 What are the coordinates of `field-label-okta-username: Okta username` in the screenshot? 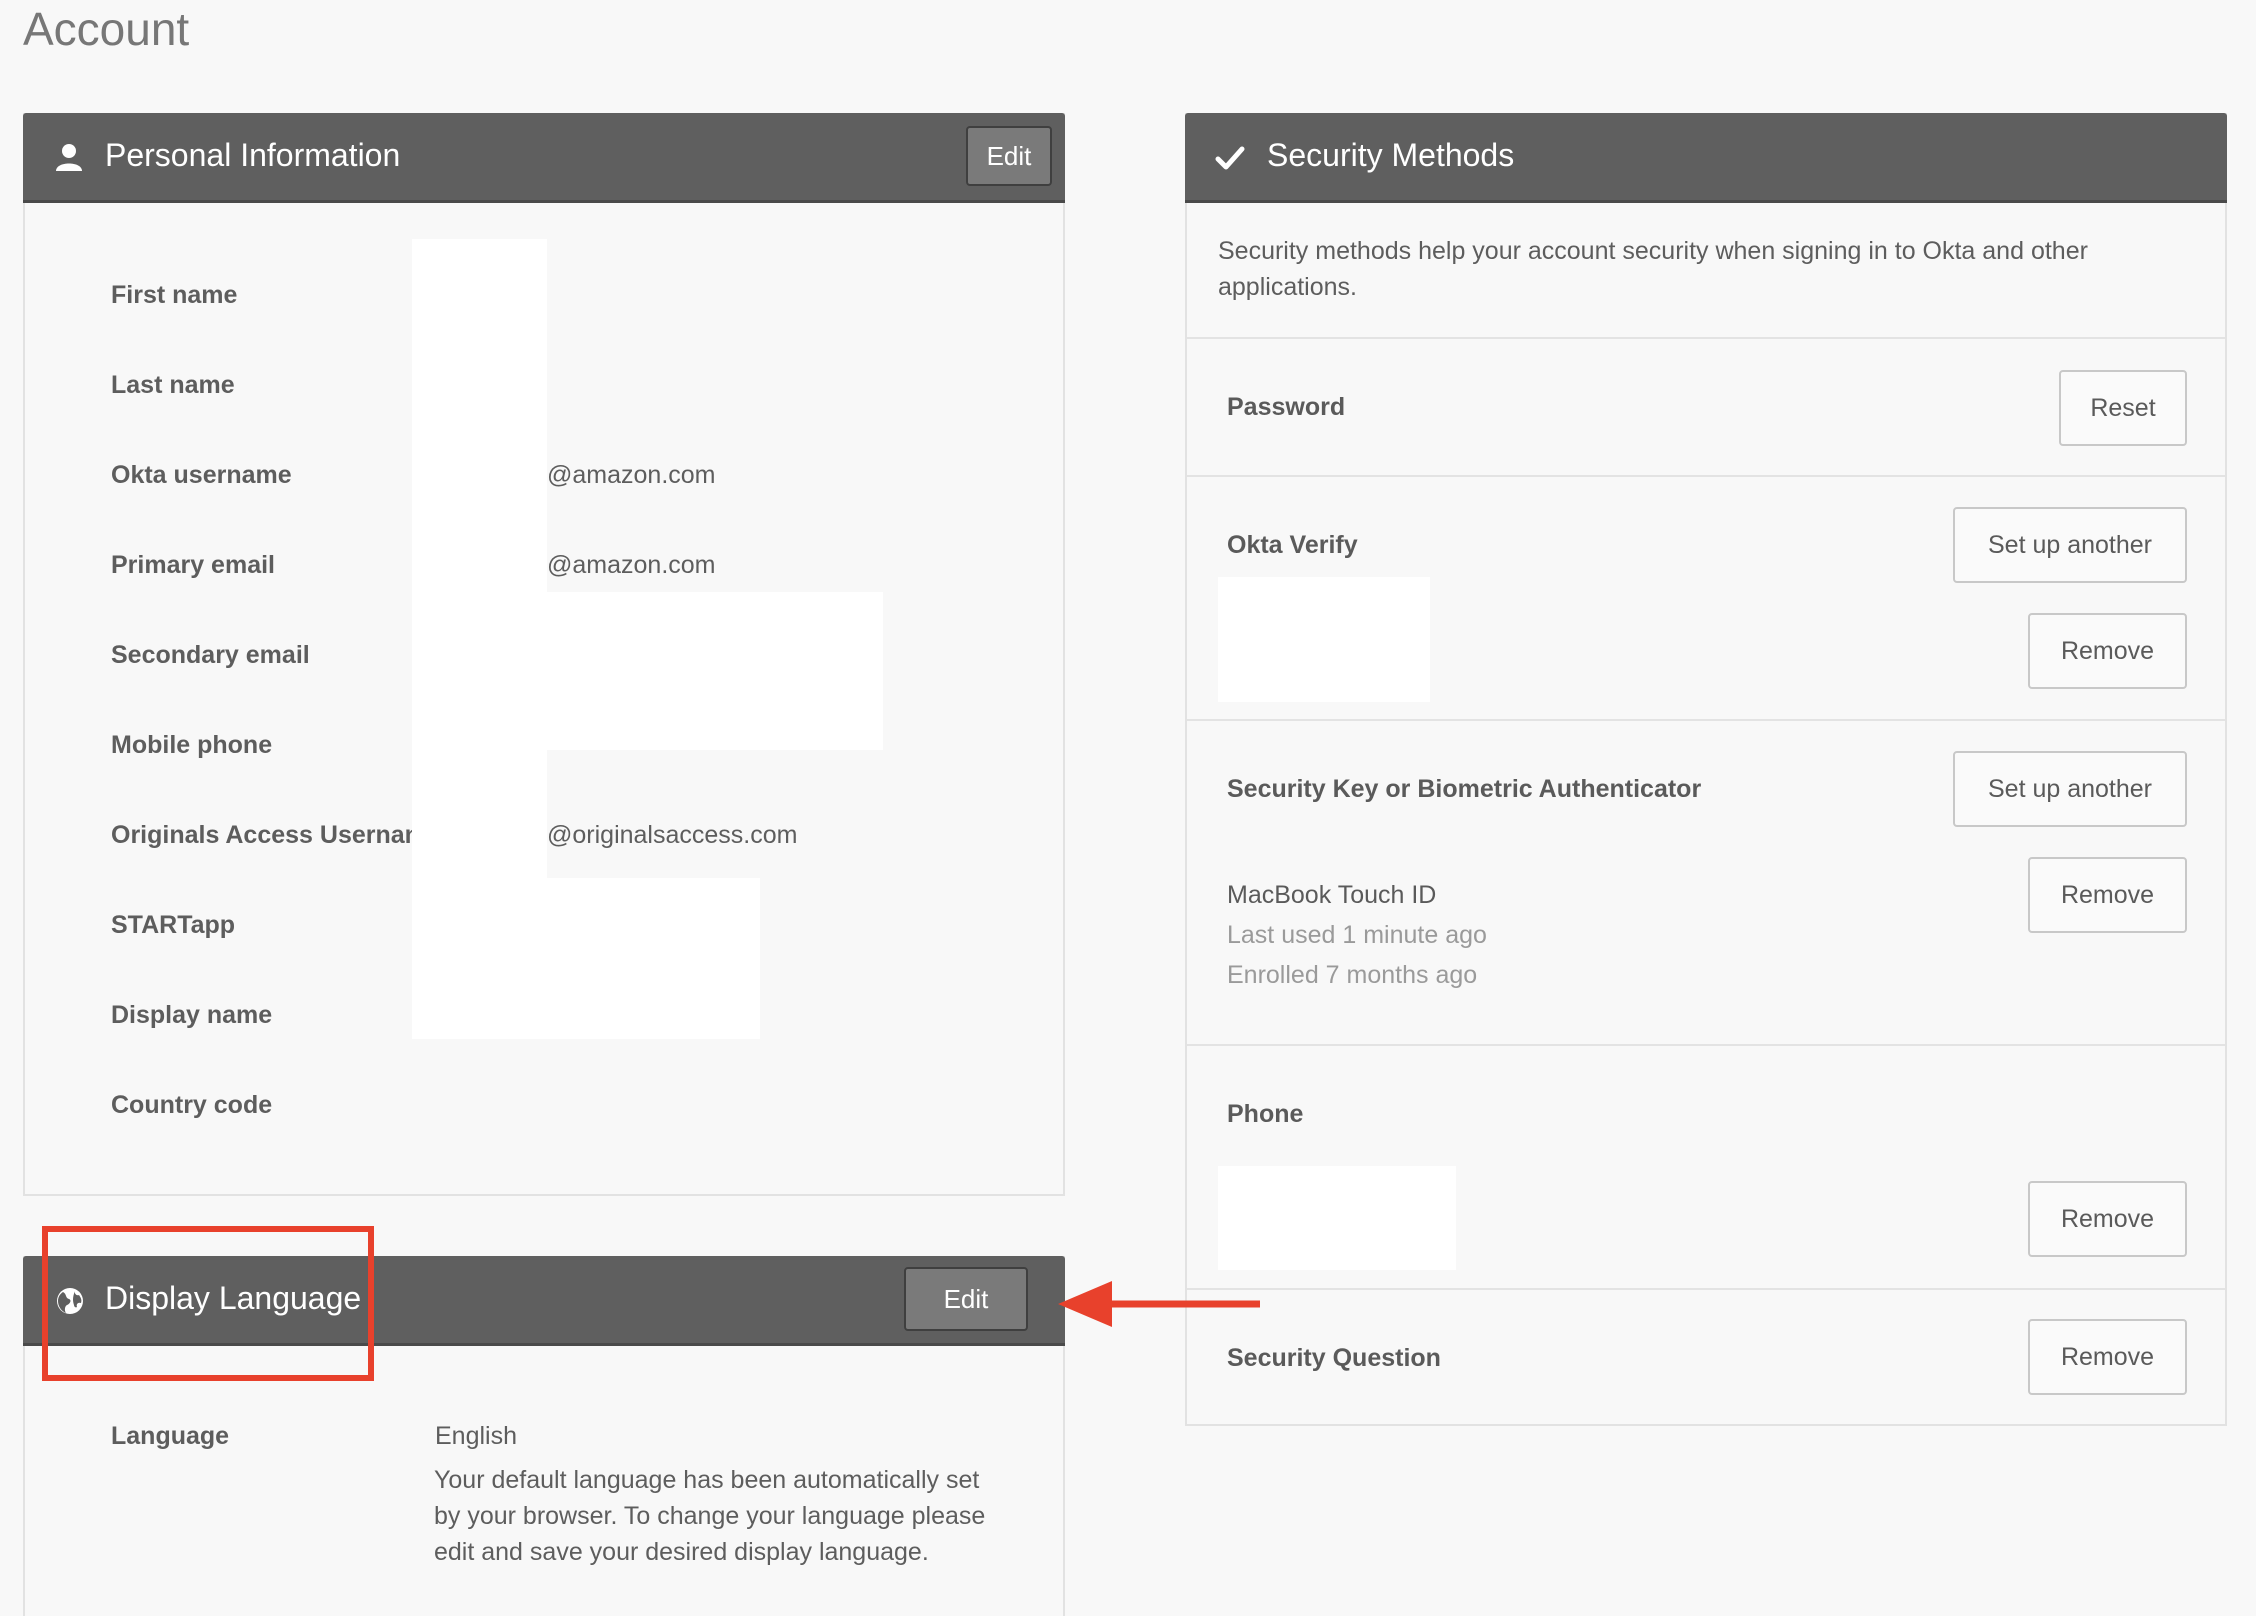 It's located at (201, 475).